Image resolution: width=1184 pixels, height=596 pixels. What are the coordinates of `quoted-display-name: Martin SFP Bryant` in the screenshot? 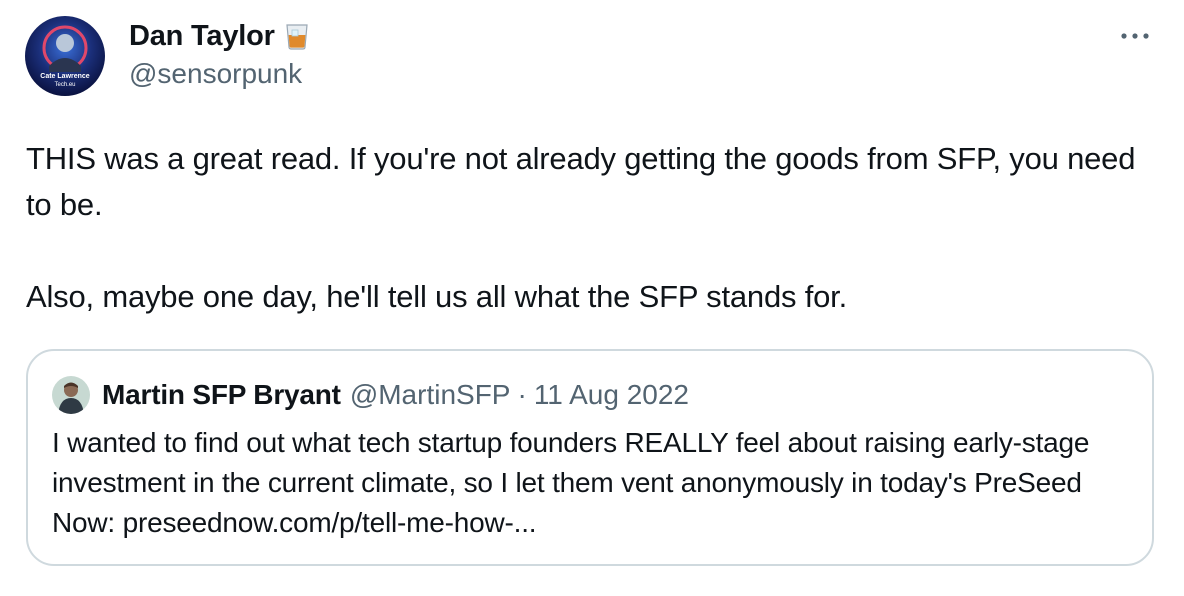 It's located at (221, 395).